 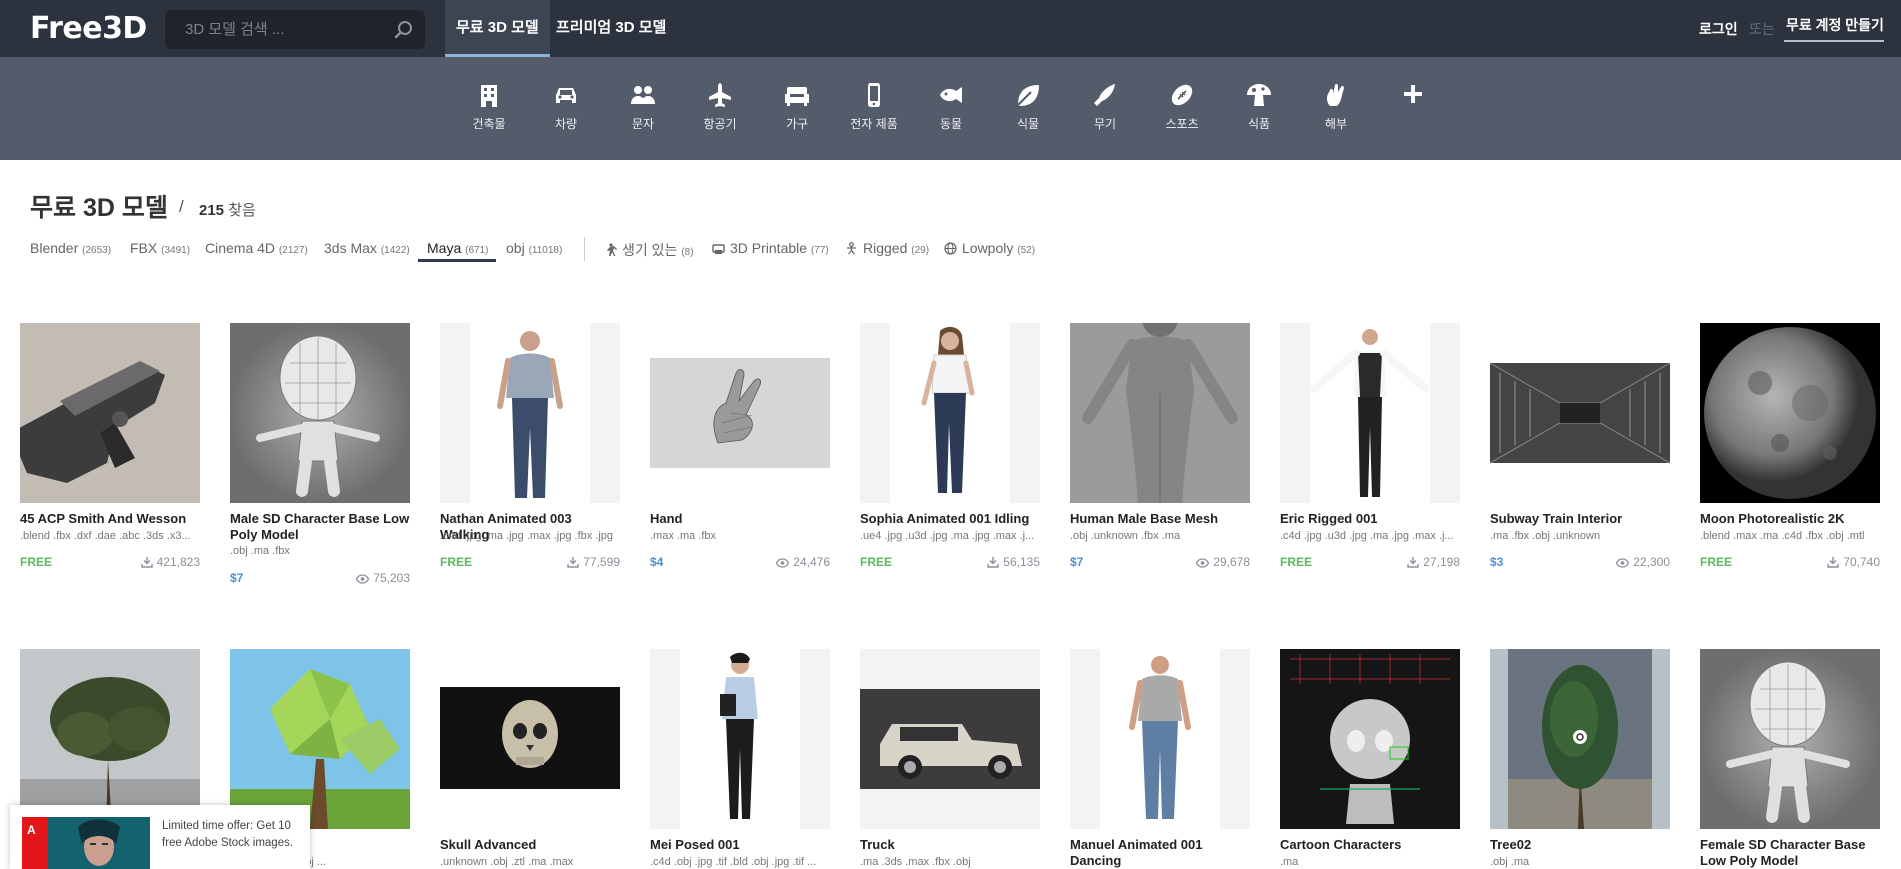 What do you see at coordinates (811, 562) in the screenshot?
I see `model-stat-value: 24,476` at bounding box center [811, 562].